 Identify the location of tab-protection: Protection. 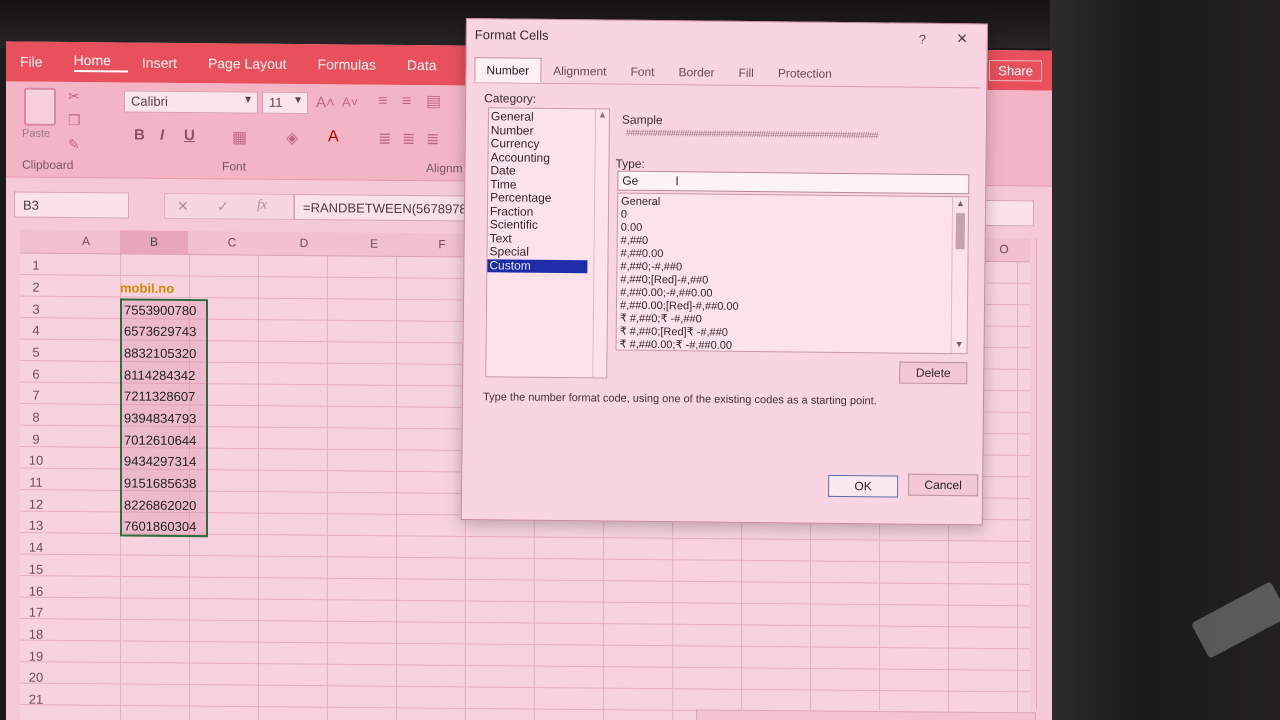
(805, 73).